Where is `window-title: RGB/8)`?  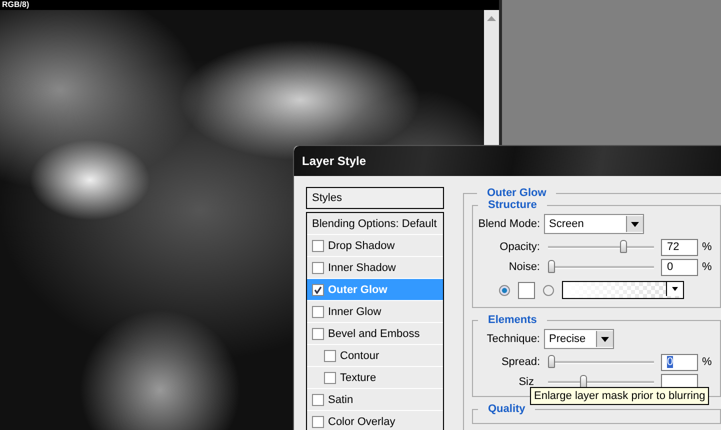
window-title: RGB/8) is located at coordinates (15, 5).